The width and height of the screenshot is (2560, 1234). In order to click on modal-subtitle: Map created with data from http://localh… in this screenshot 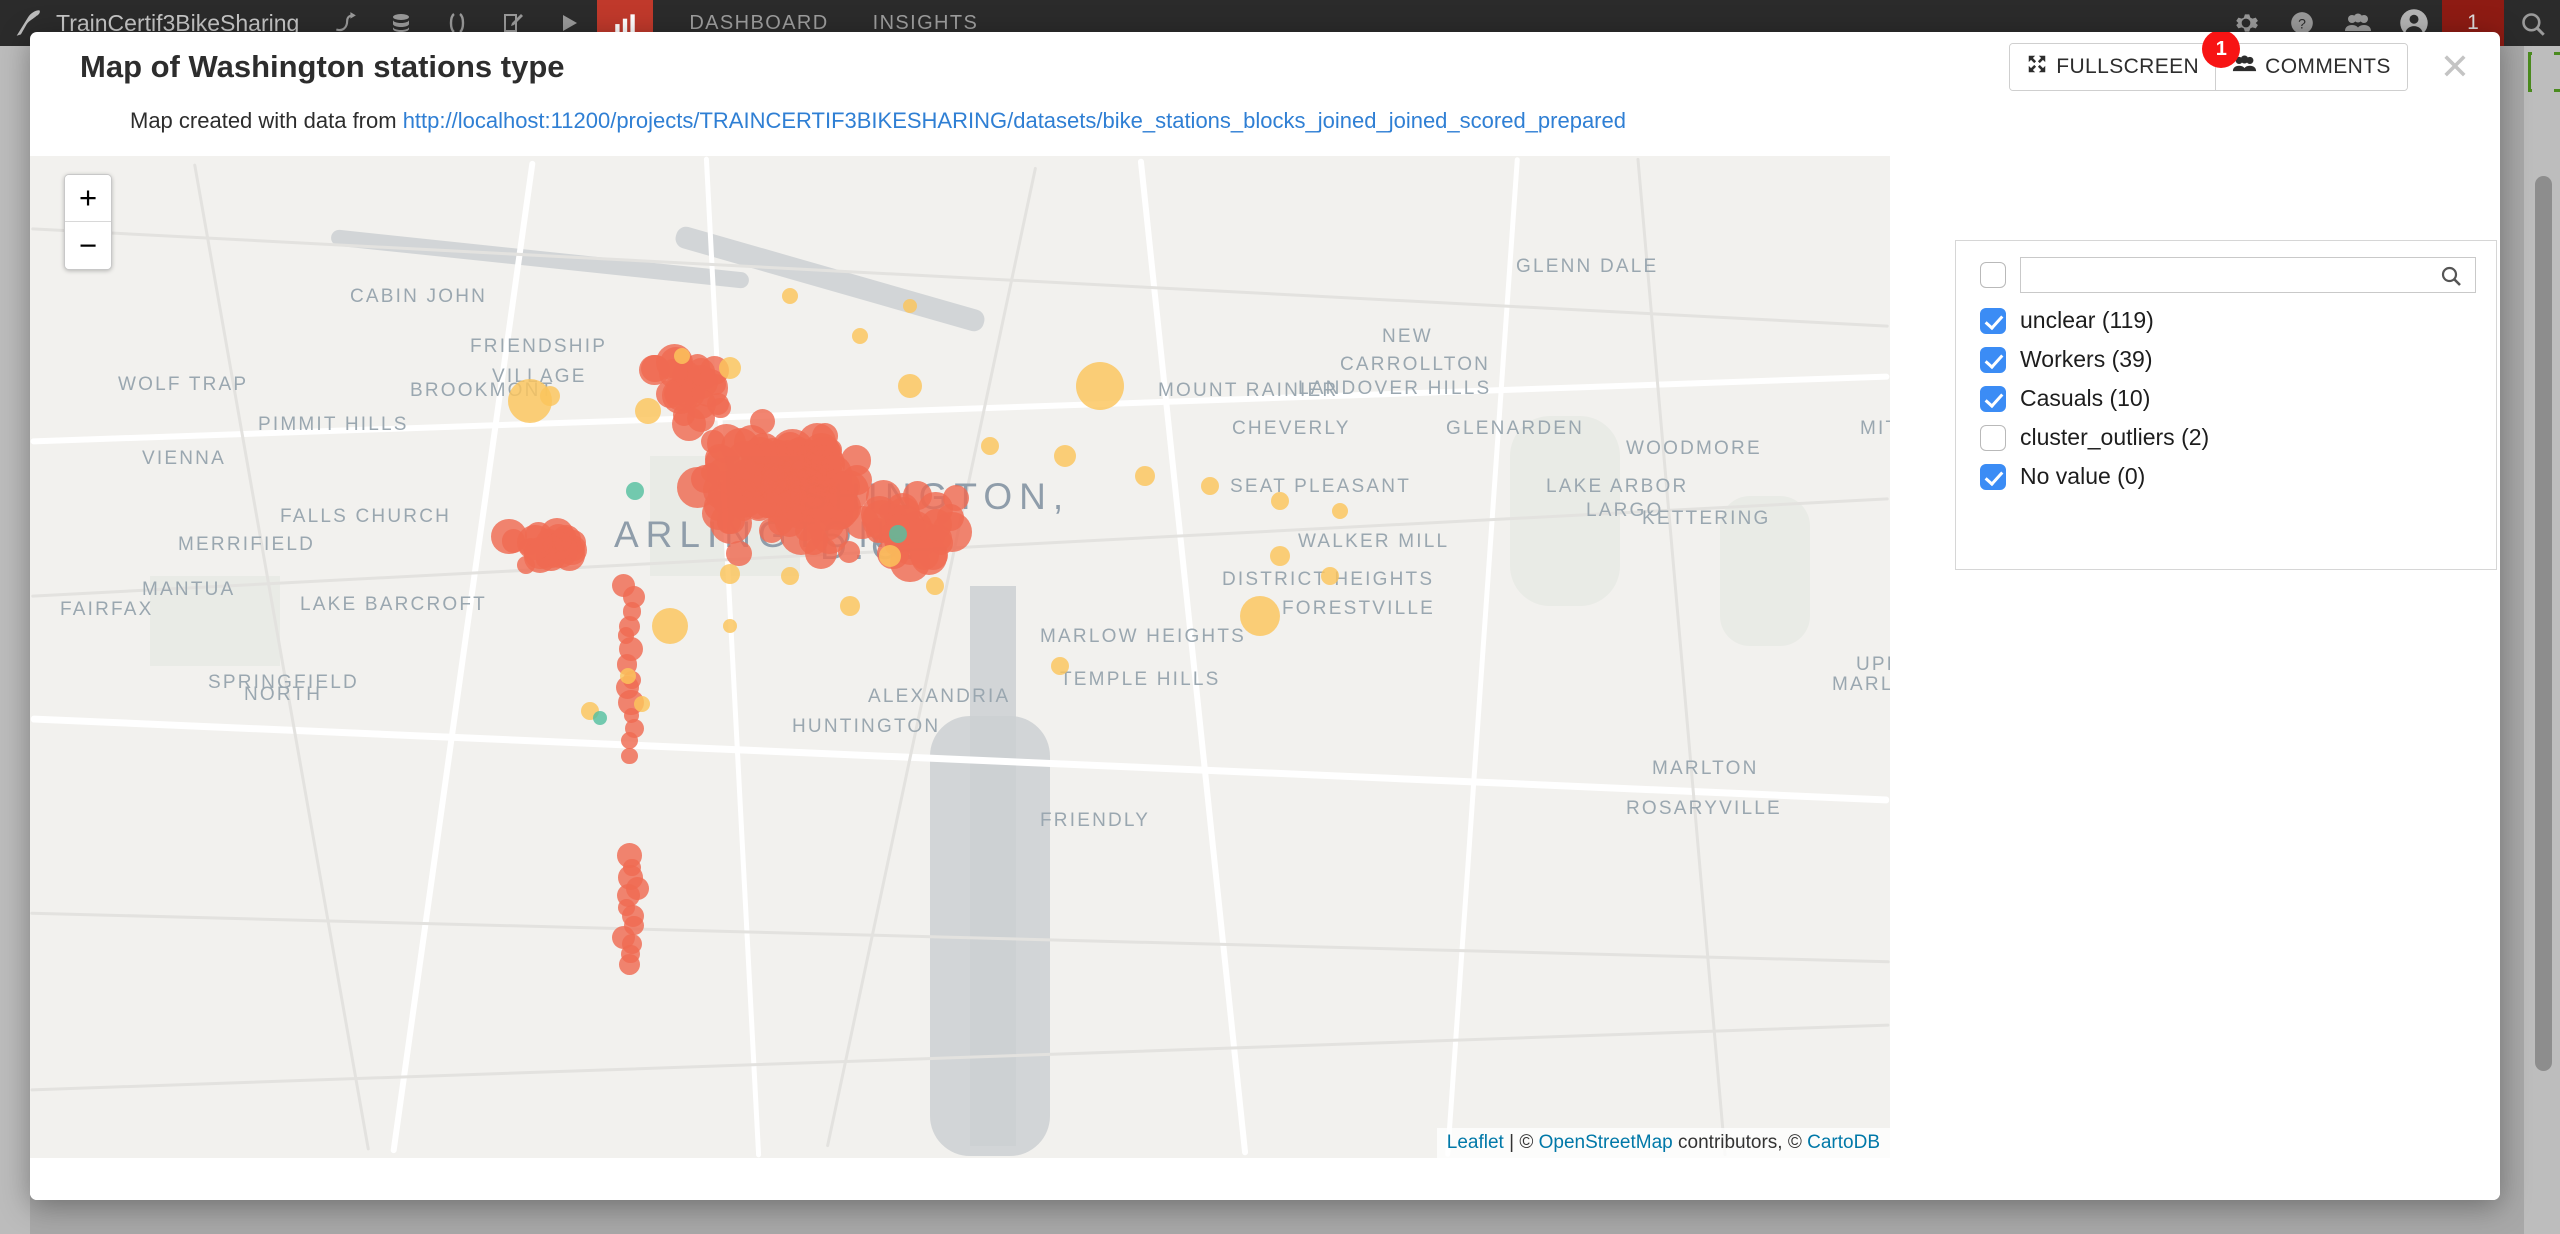, I will do `click(1265, 123)`.